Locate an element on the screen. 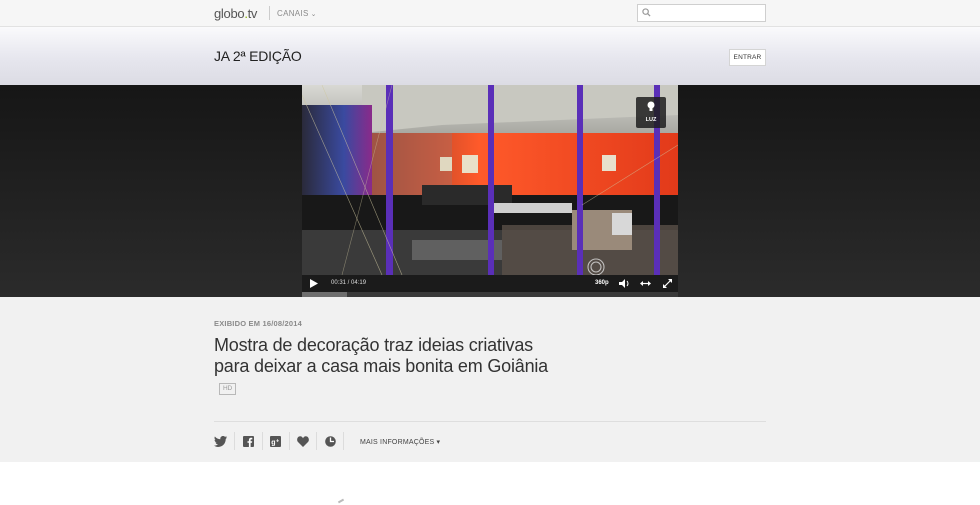  svg-text: g is located at coordinates (273, 442).